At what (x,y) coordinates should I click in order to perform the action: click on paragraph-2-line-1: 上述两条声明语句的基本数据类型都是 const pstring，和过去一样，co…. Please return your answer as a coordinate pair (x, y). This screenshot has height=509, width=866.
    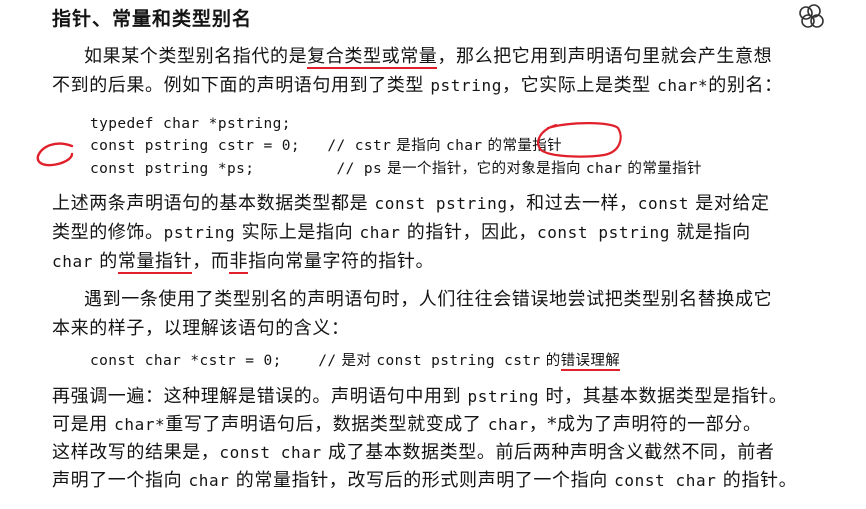
    Looking at the image, I should click on (411, 203).